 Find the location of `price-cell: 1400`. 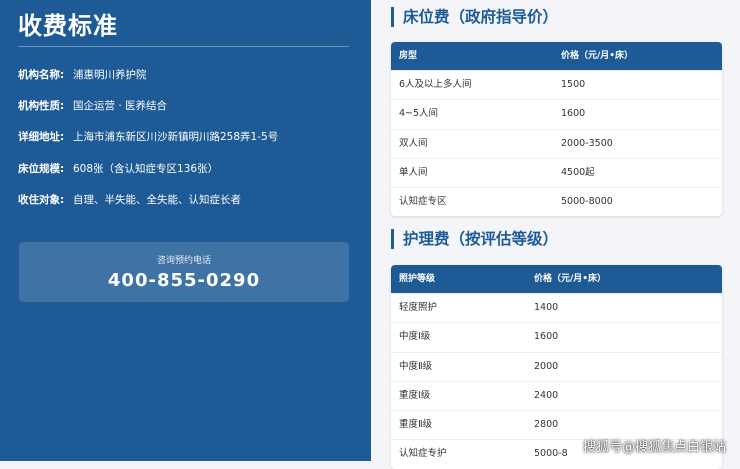

price-cell: 1400 is located at coordinates (546, 307).